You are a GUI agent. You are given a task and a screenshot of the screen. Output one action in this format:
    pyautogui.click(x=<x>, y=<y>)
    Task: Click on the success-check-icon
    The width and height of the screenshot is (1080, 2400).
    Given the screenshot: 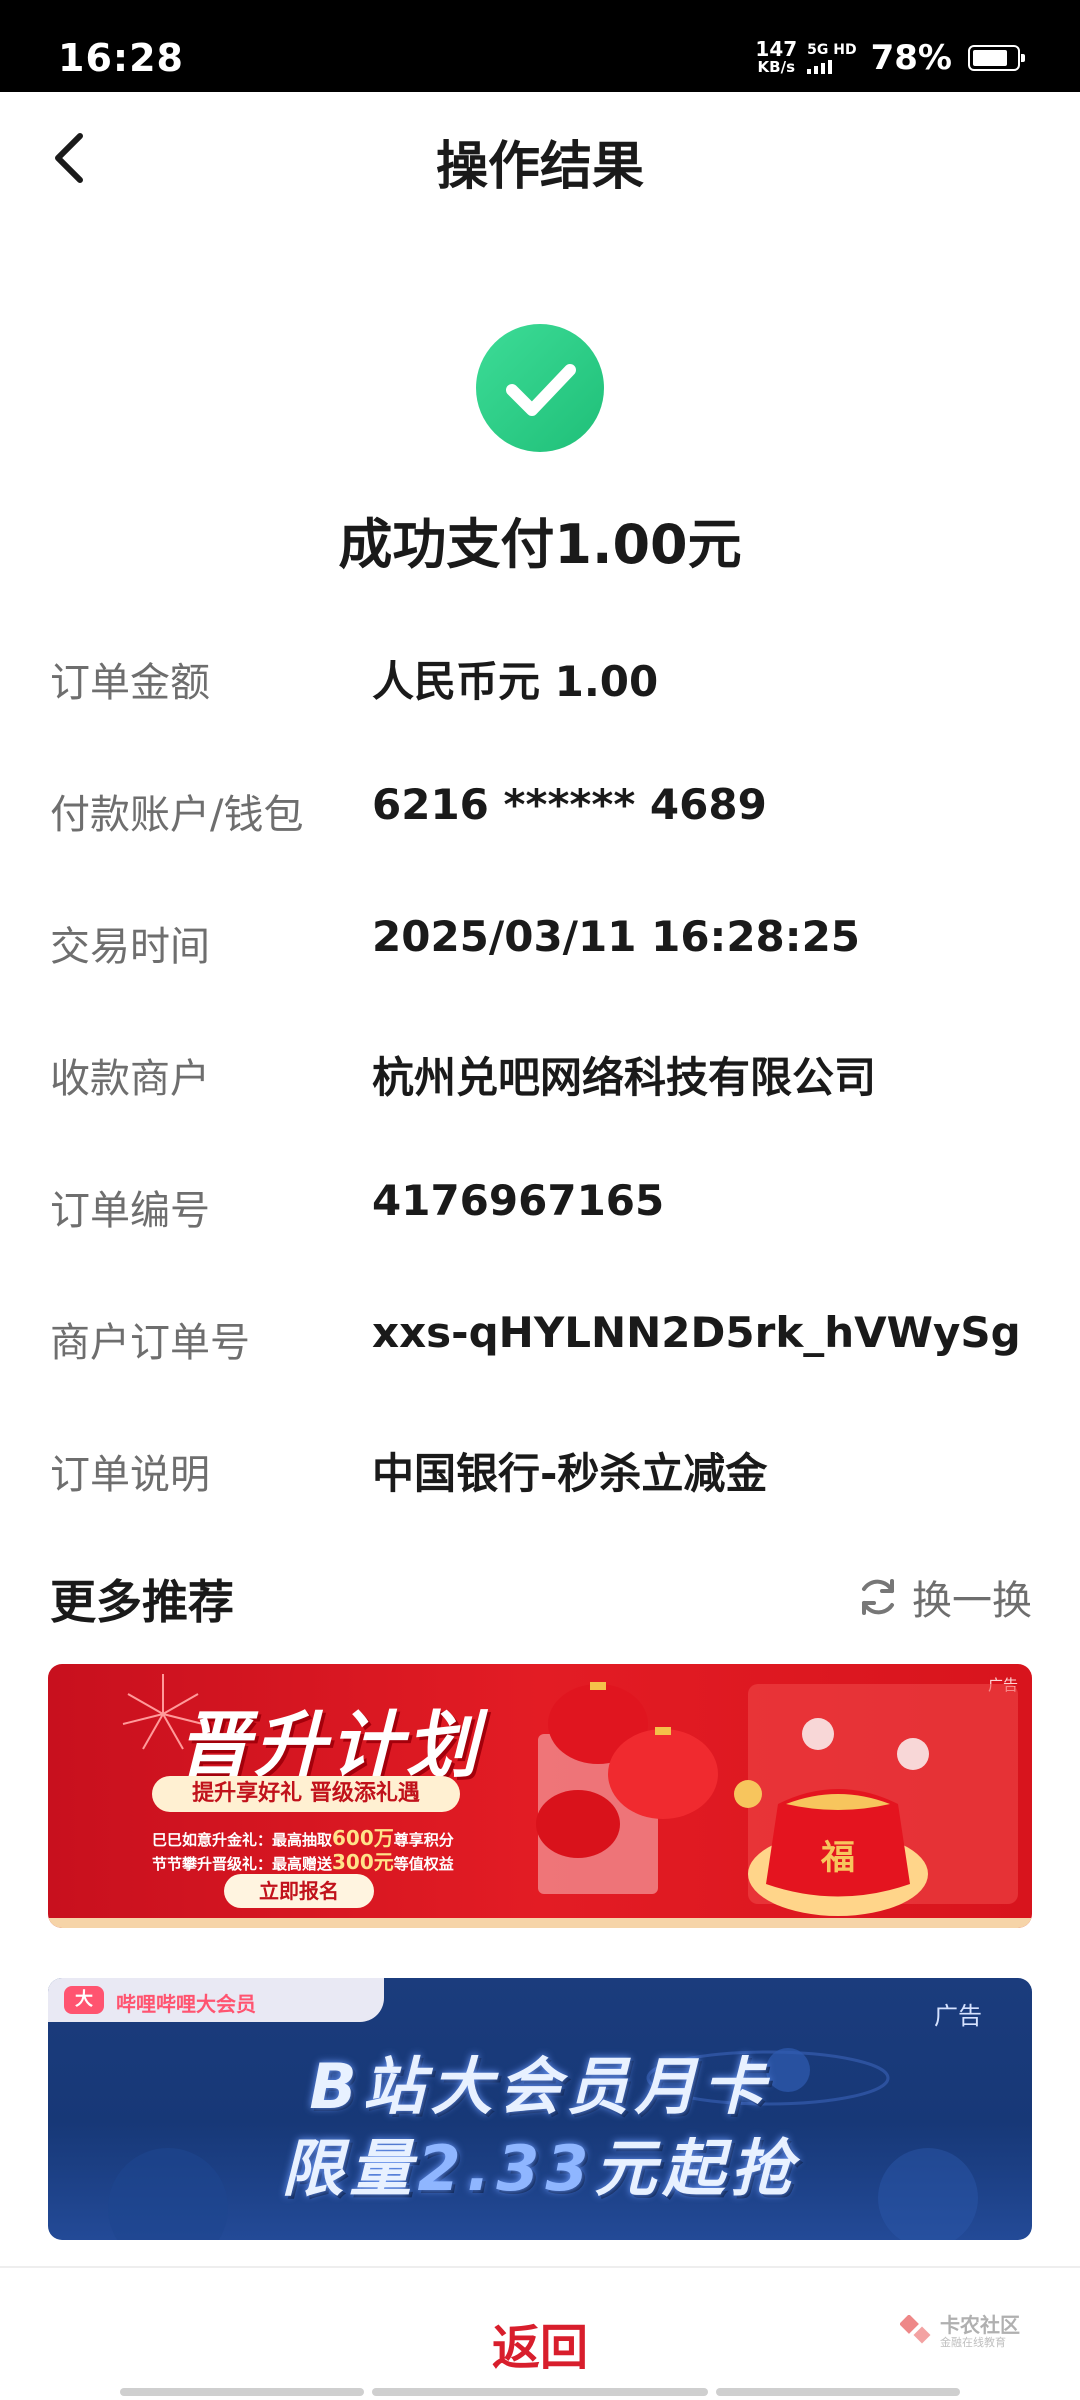 What is the action you would take?
    pyautogui.click(x=540, y=388)
    